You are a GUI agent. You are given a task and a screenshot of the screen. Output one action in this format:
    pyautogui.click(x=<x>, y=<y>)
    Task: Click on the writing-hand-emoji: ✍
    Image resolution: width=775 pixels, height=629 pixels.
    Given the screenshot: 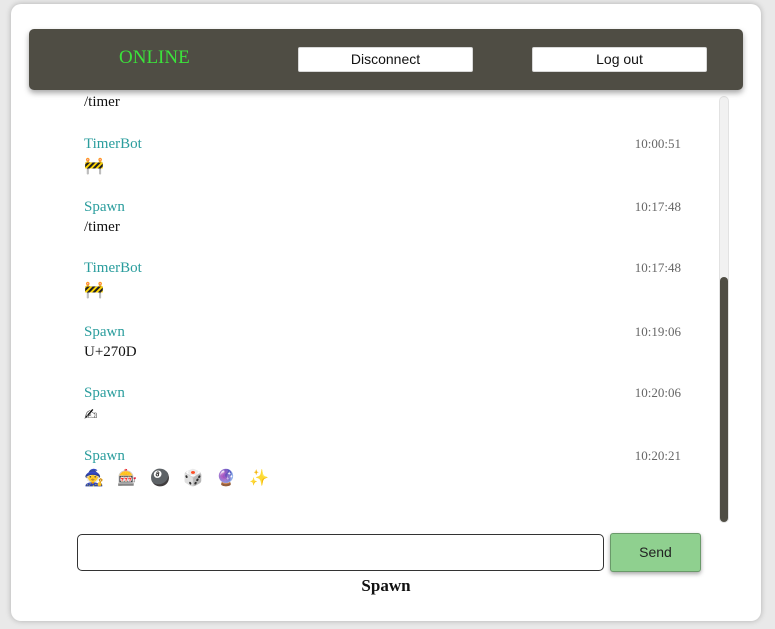 What is the action you would take?
    pyautogui.click(x=93, y=414)
    